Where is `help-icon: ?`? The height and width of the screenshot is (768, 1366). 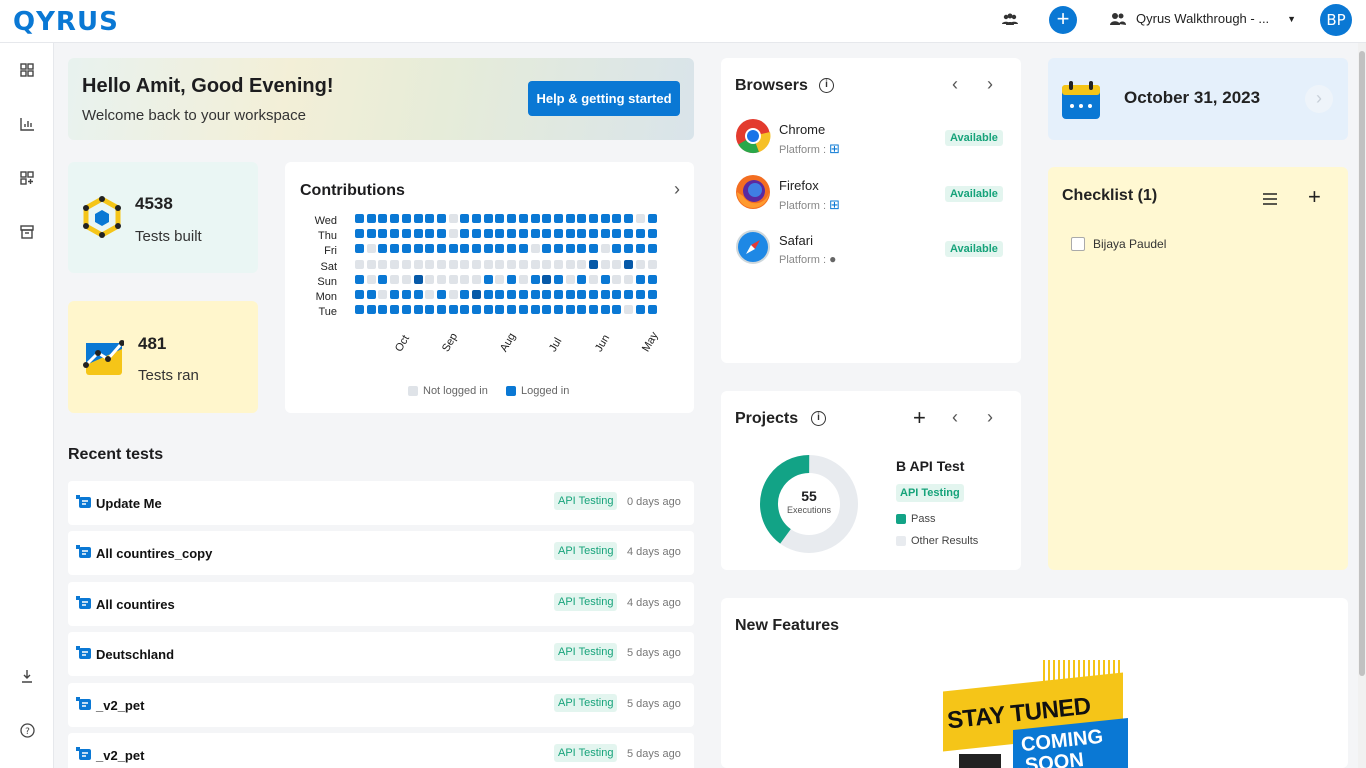
help-icon: ? is located at coordinates (27, 732).